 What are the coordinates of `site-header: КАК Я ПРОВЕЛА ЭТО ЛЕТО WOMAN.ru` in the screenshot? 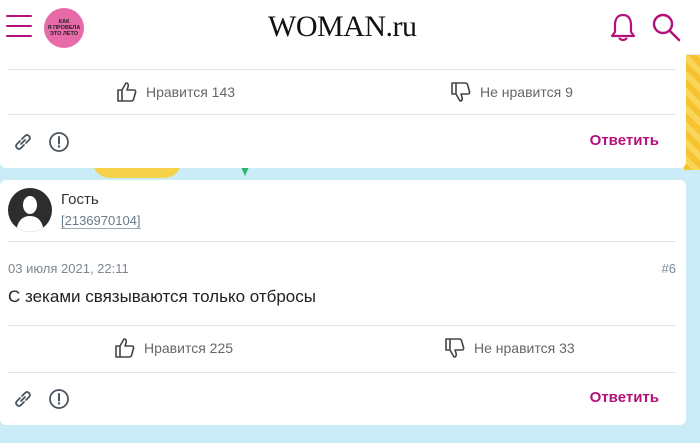 It's located at (350, 27).